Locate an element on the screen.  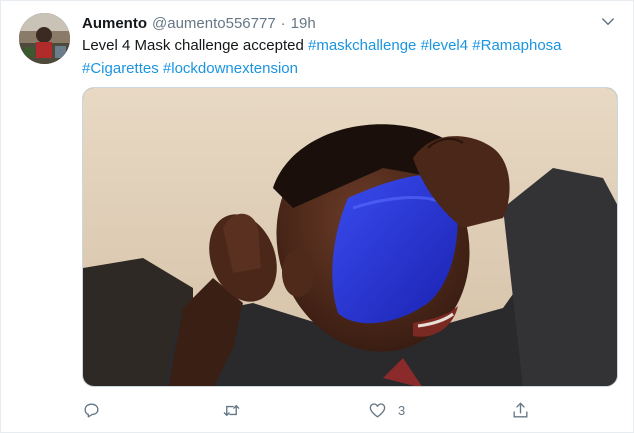
hashtag-link: #level4 is located at coordinates (445, 45).